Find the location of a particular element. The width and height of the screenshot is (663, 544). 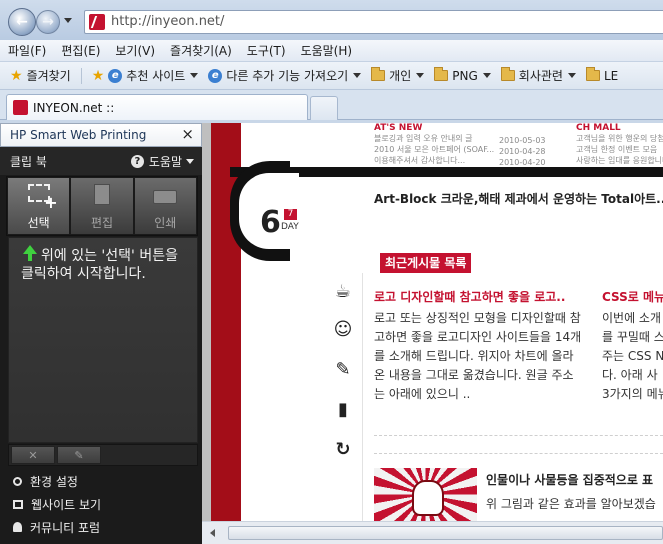

add-favorite-icon: ★ is located at coordinates (98, 75).